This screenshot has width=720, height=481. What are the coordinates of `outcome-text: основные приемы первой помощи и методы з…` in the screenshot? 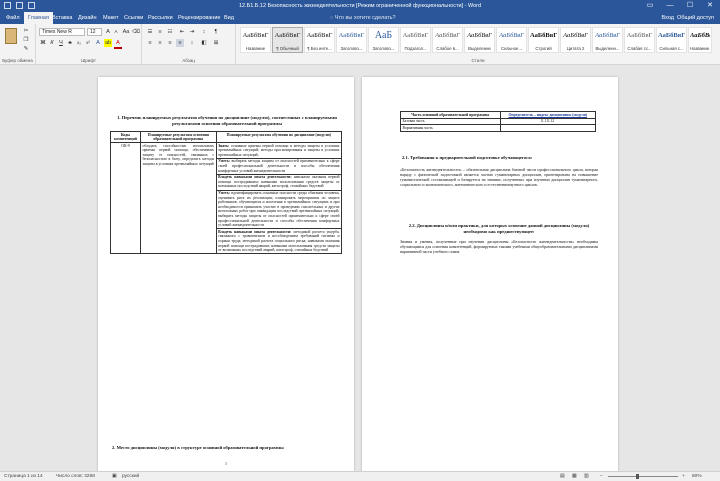 It's located at (279, 150).